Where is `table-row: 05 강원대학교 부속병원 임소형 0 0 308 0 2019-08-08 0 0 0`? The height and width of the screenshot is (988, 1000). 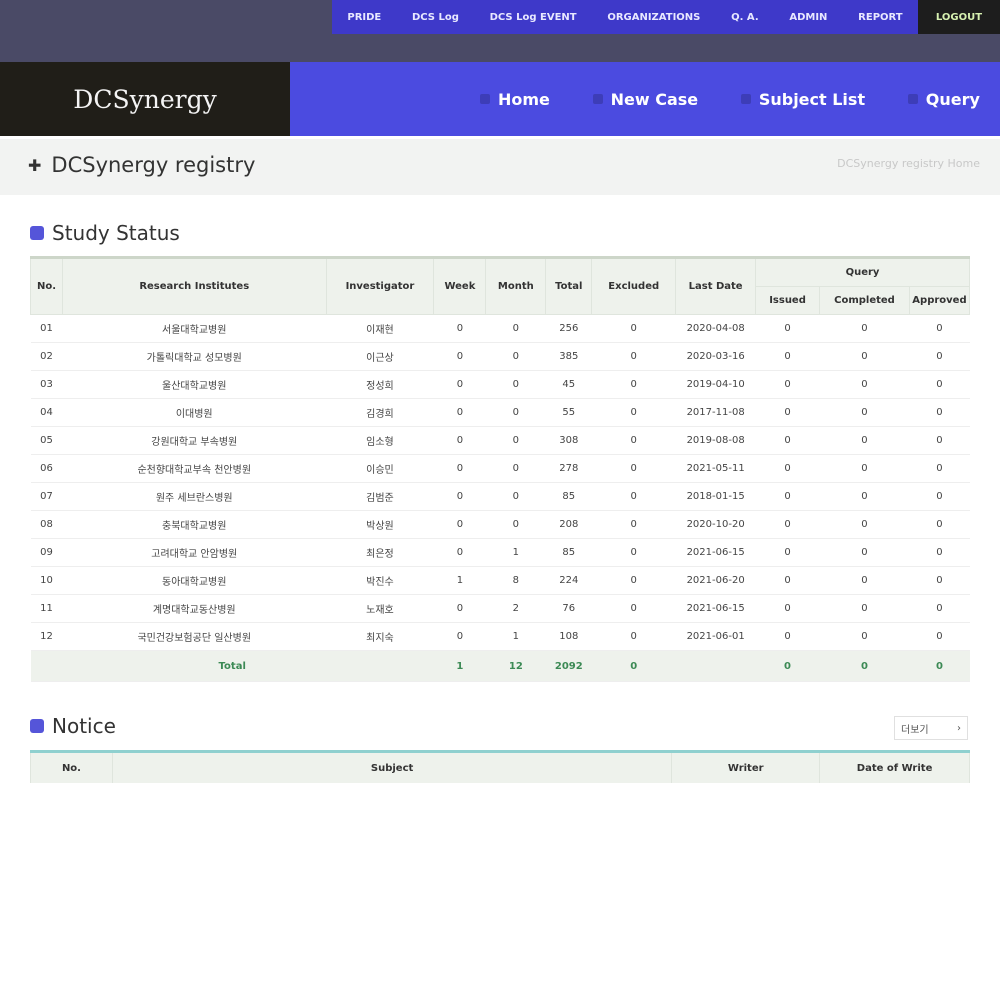
table-row: 05 강원대학교 부속병원 임소형 0 0 308 0 2019-08-08 0 0 0 is located at coordinates (500, 440).